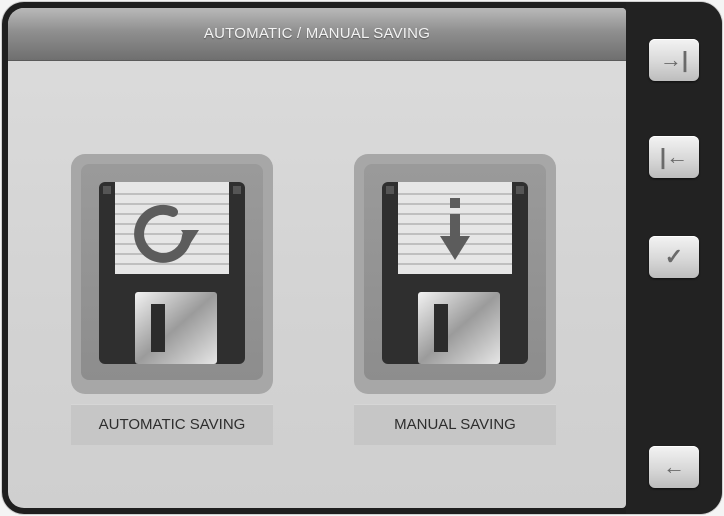 The image size is (724, 516). I want to click on previous-button: |←, so click(674, 157).